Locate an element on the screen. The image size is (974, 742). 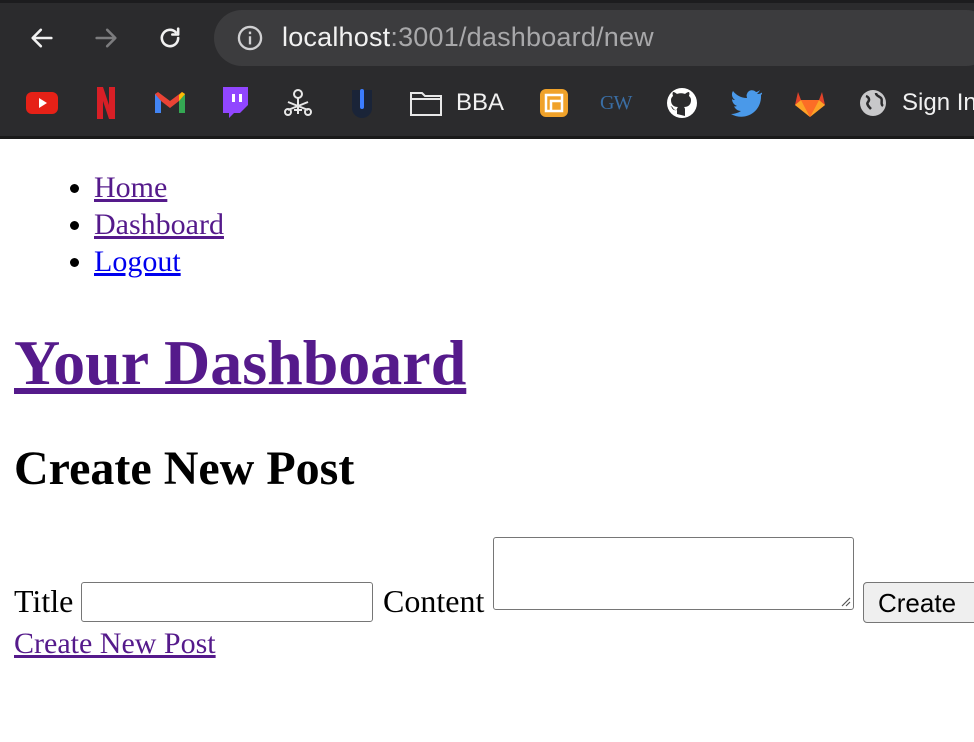
create-new-post-link: Create New Post is located at coordinates (115, 644).